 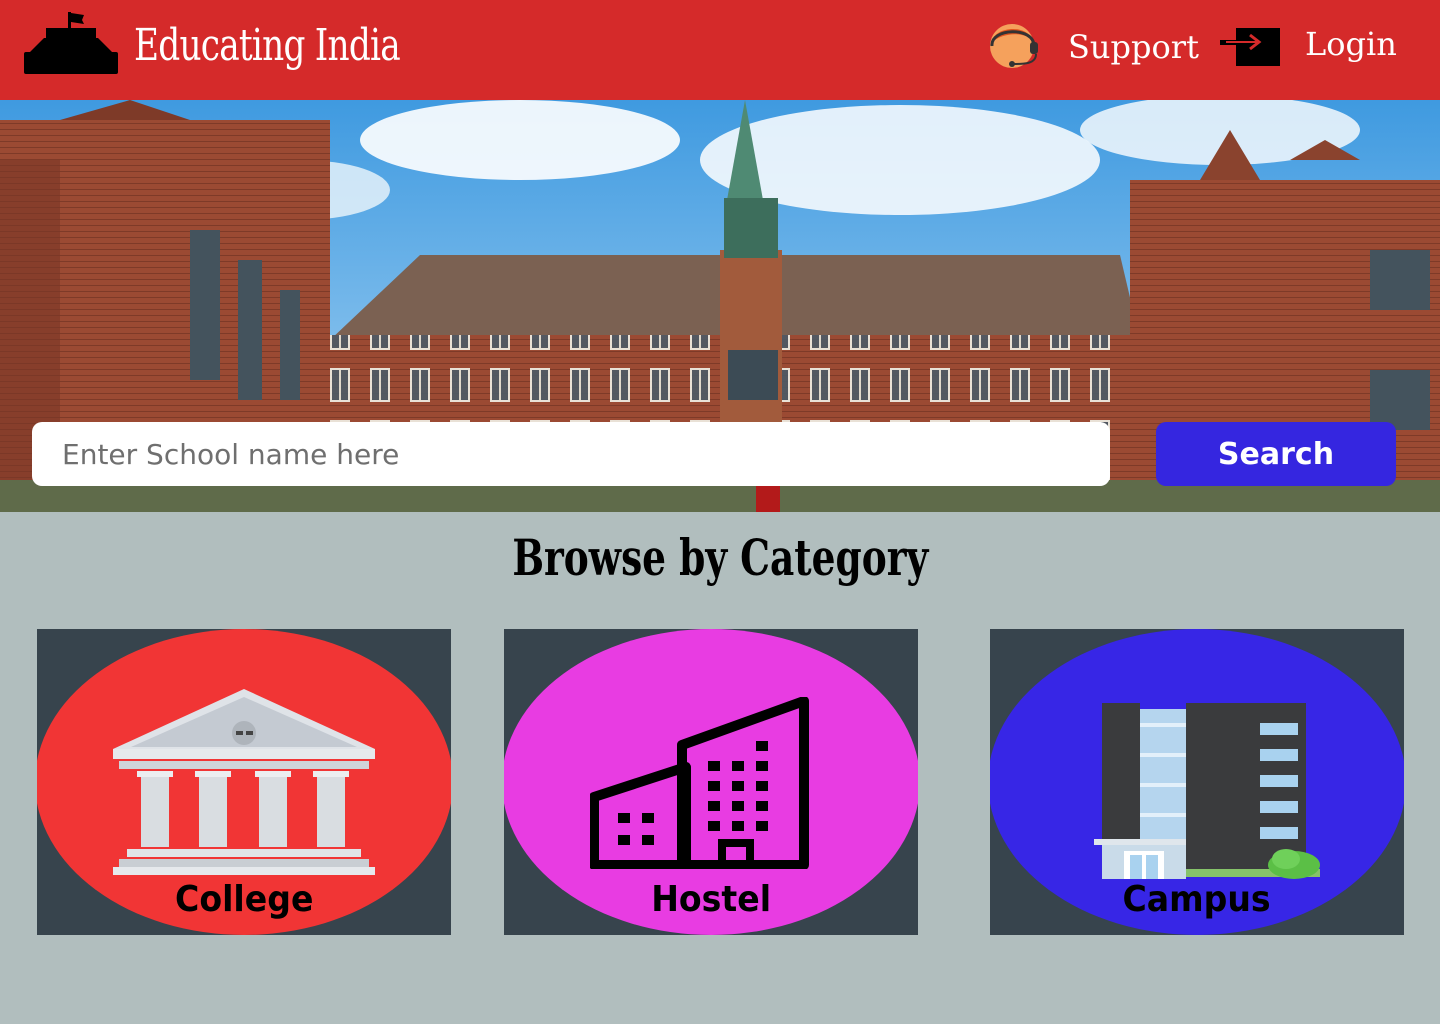 I want to click on category-label-college: College, so click(x=244, y=899).